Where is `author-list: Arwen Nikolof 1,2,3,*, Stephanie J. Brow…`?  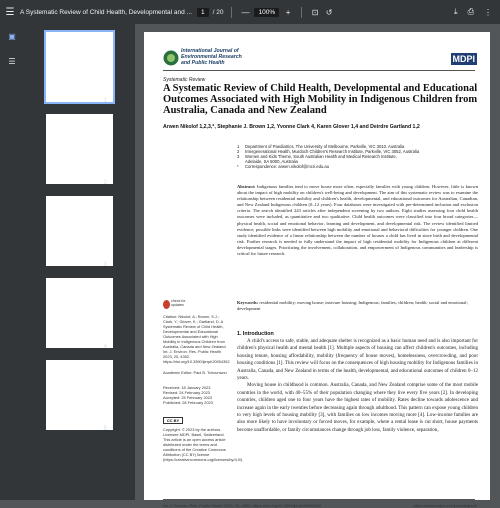 author-list: Arwen Nikolof 1,2,3,*, Stephanie J. Brow… is located at coordinates (291, 127).